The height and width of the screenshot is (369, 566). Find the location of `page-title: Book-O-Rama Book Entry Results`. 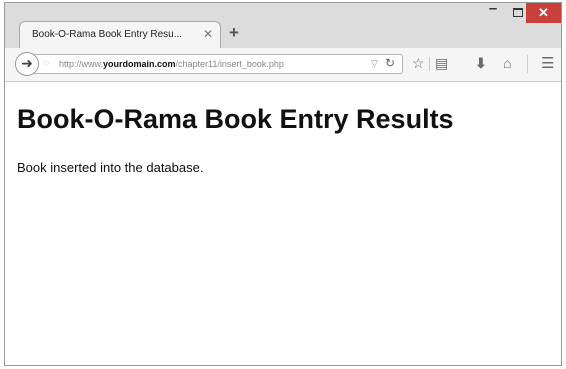

page-title: Book-O-Rama Book Entry Results is located at coordinates (235, 119).